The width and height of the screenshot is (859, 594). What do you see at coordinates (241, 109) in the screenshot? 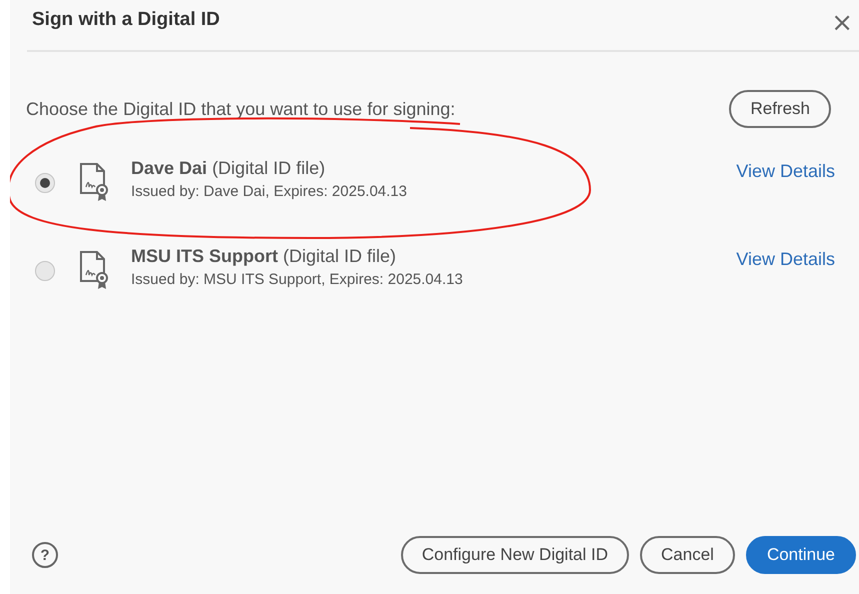
I see `instruction-text: Choose the Digital ID that you want to use for signing:` at bounding box center [241, 109].